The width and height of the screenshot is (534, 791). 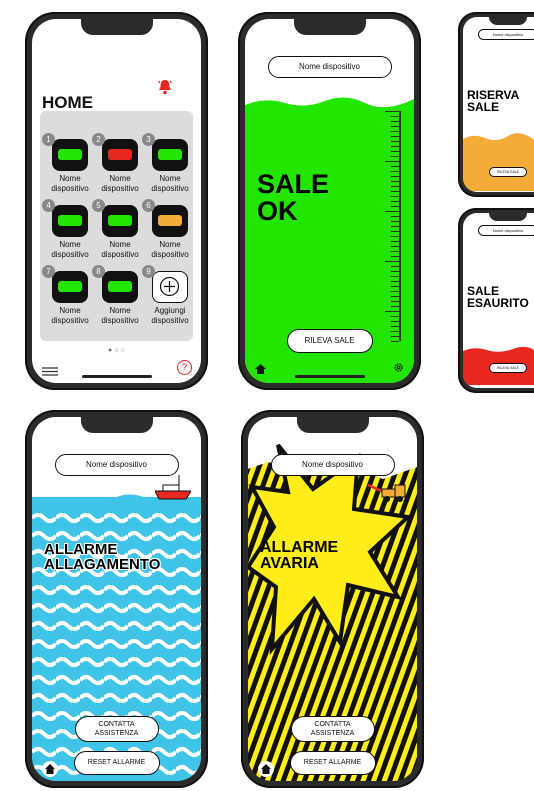 I want to click on device-number: 8, so click(x=98, y=271).